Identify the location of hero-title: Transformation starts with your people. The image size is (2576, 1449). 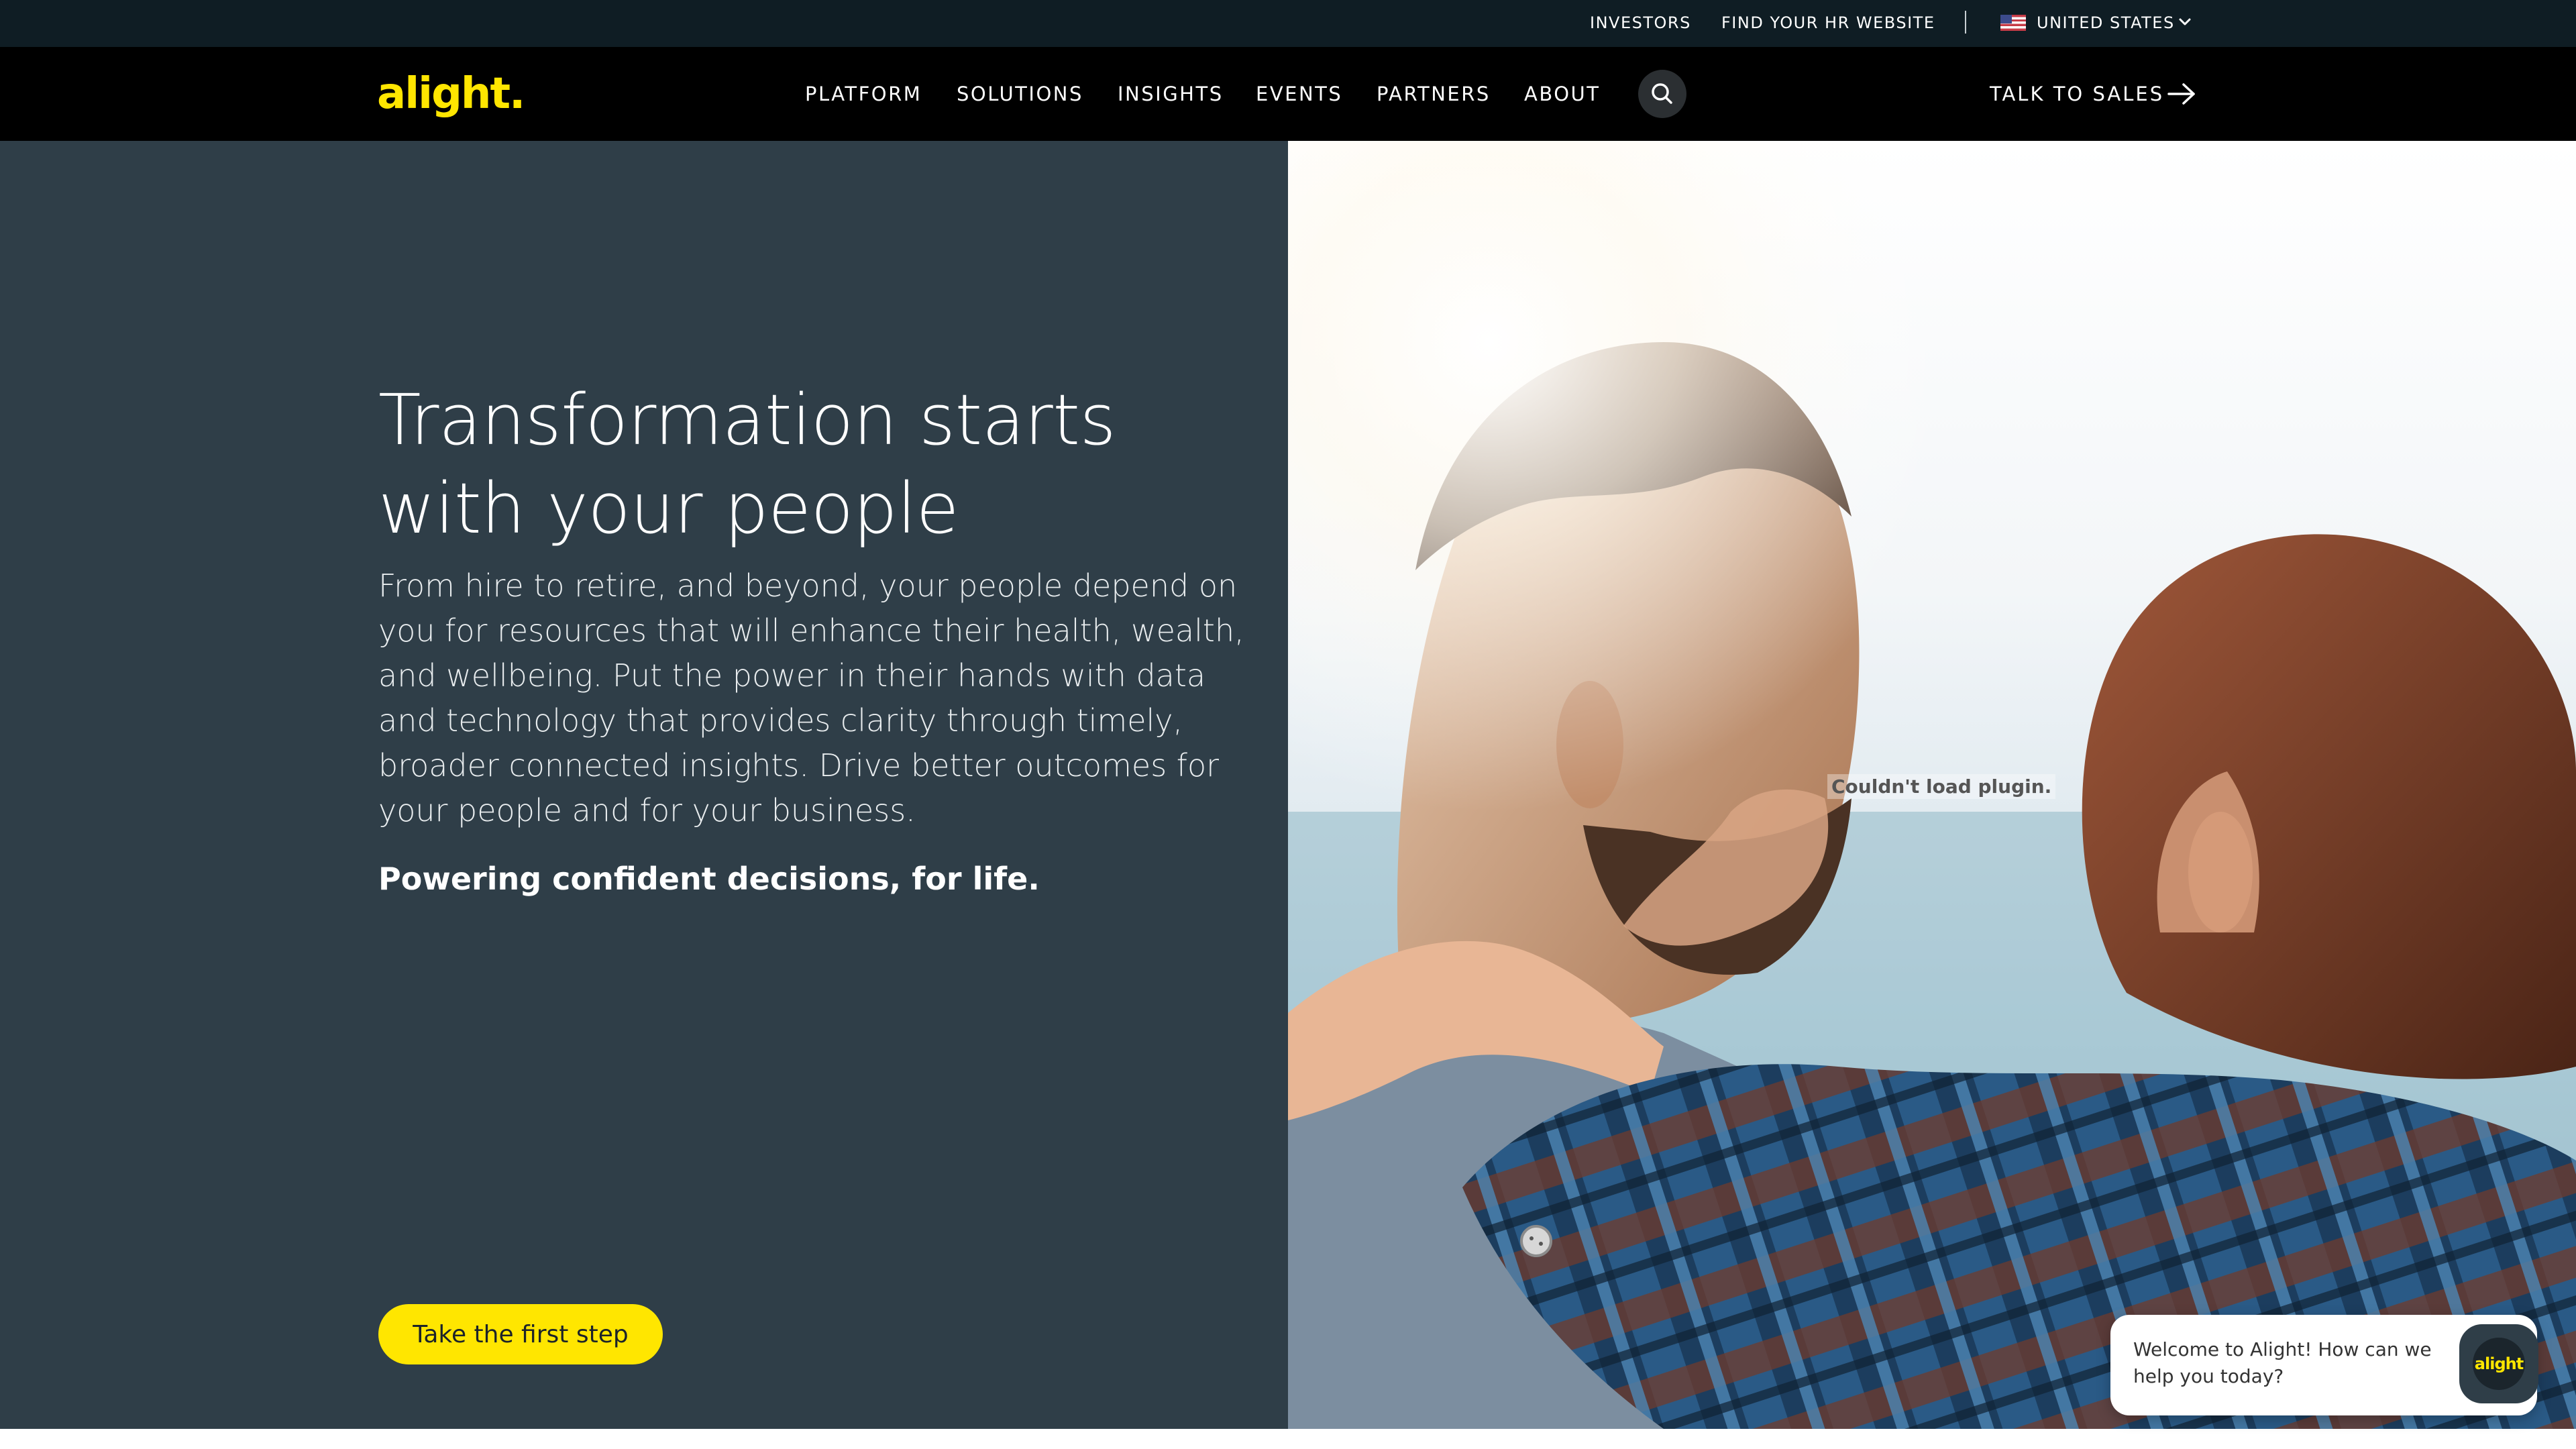
(794, 464).